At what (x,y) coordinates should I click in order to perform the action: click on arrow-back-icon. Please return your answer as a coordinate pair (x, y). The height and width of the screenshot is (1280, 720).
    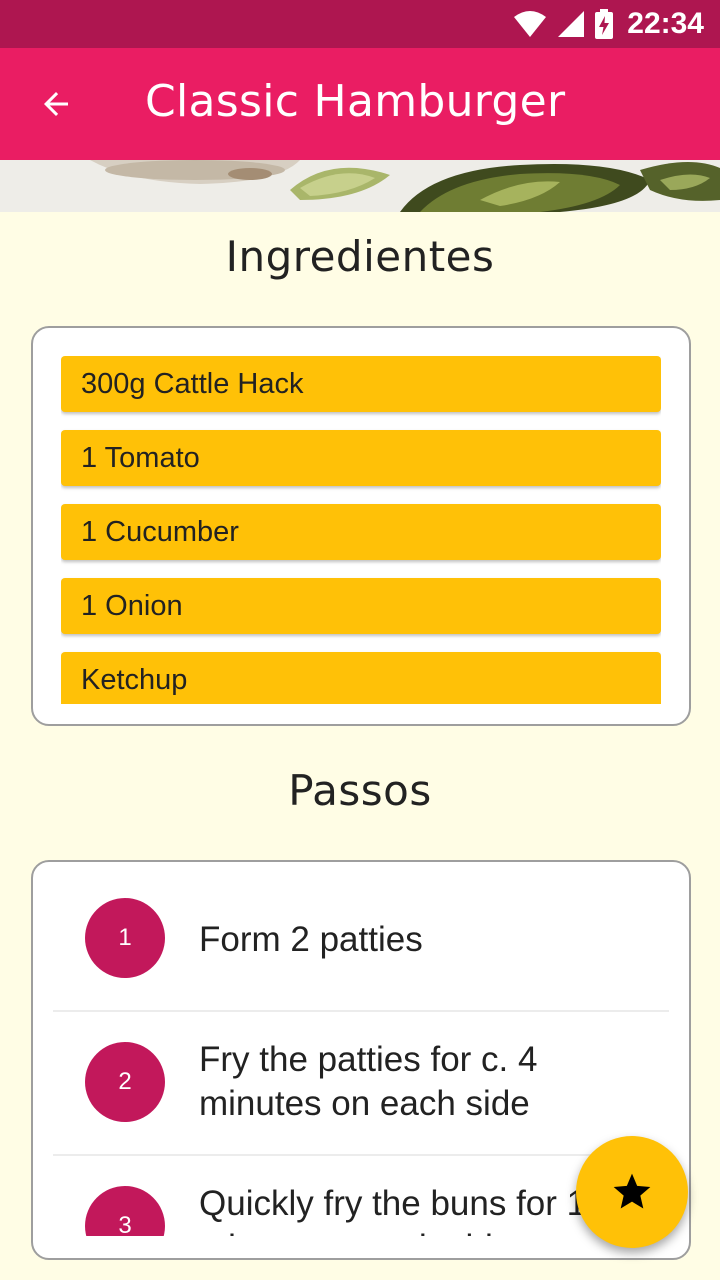
    Looking at the image, I should click on (56, 104).